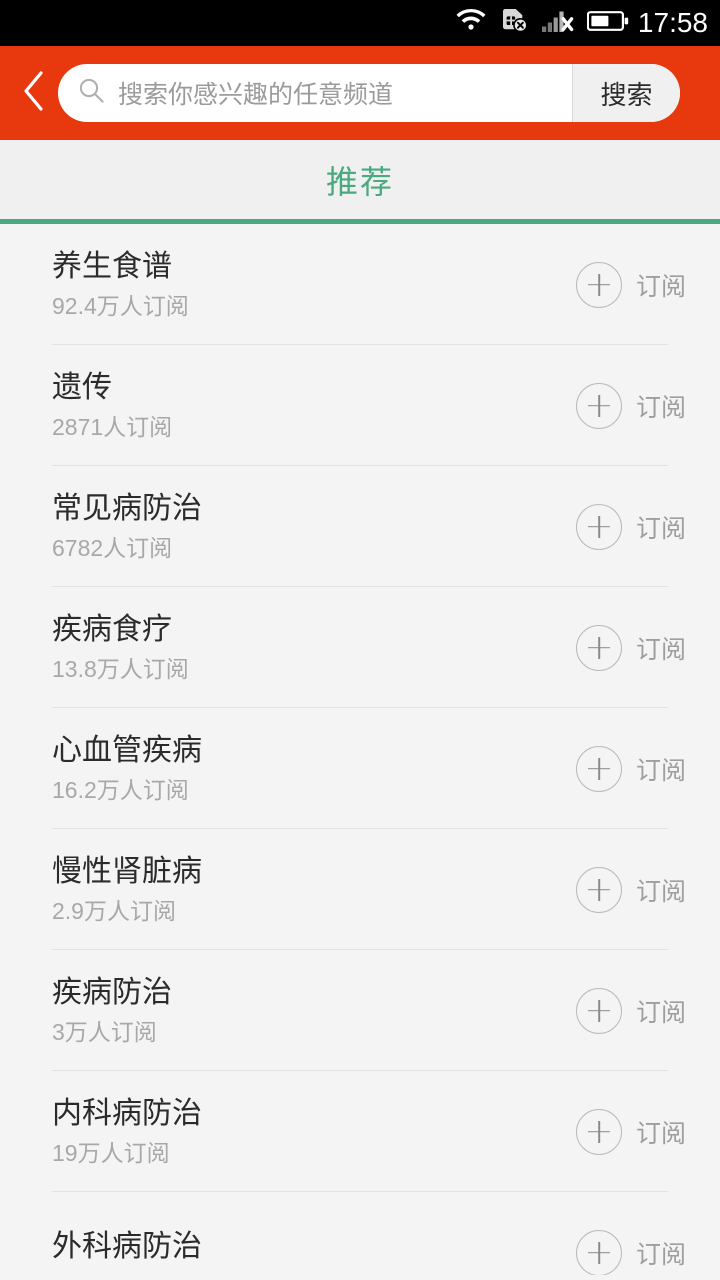 The width and height of the screenshot is (720, 1280). I want to click on tab-recommended: 推荐, so click(360, 180).